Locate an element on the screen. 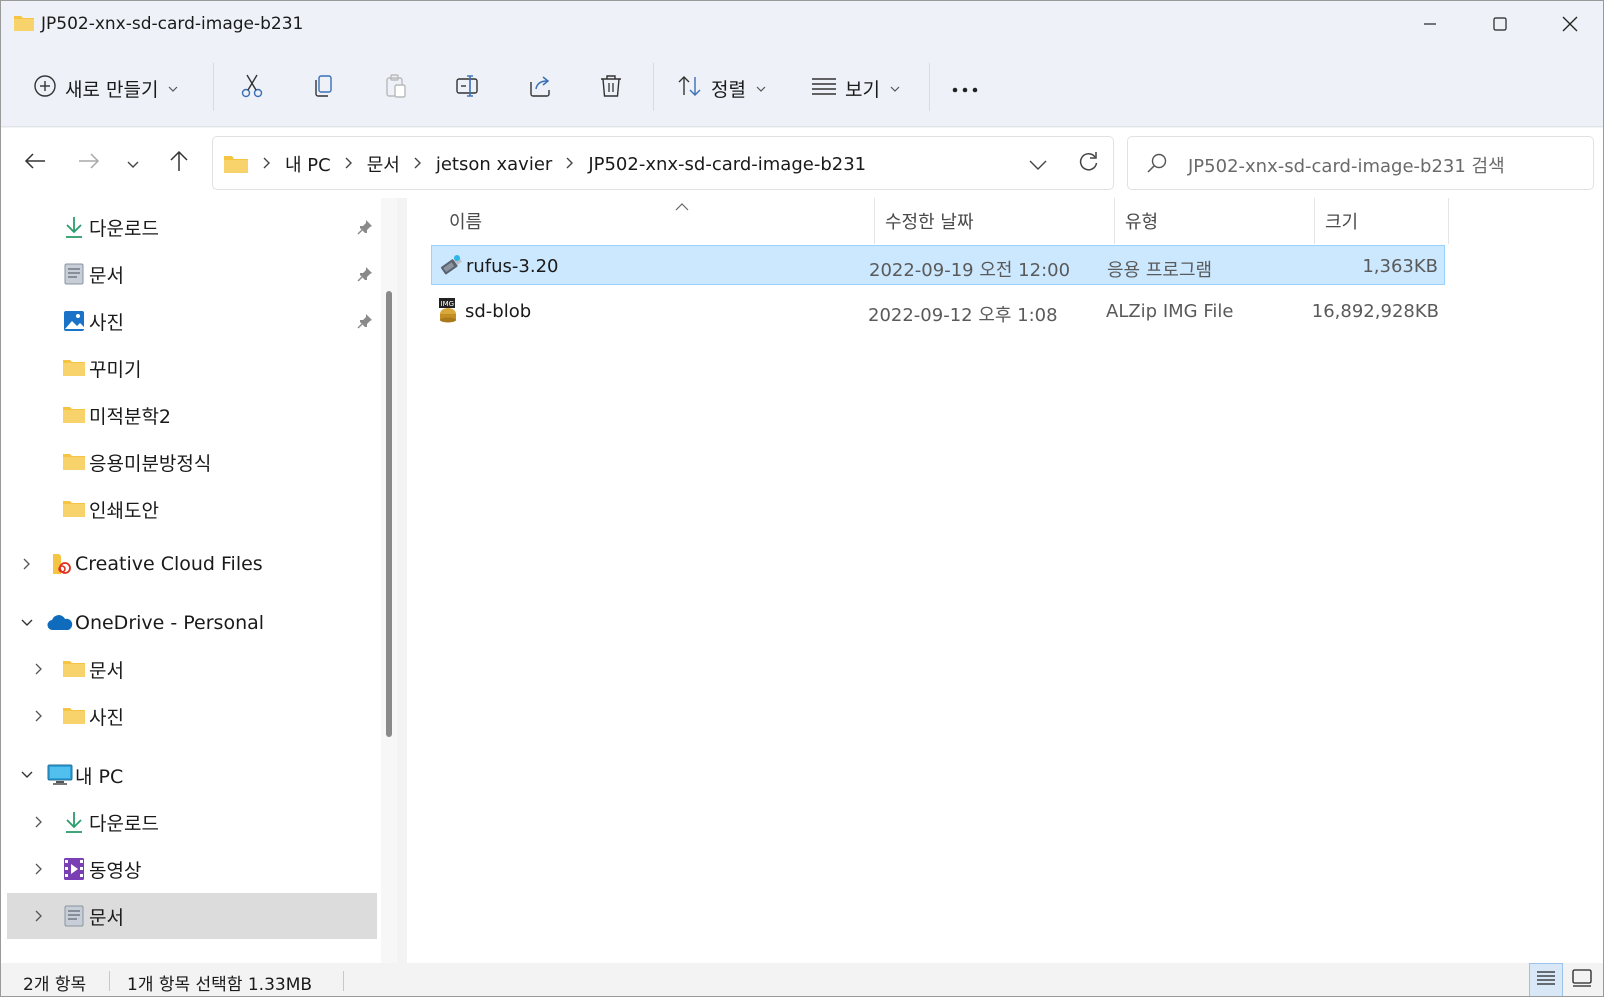 Image resolution: width=1604 pixels, height=997 pixels. arrow-right-icon is located at coordinates (89, 163).